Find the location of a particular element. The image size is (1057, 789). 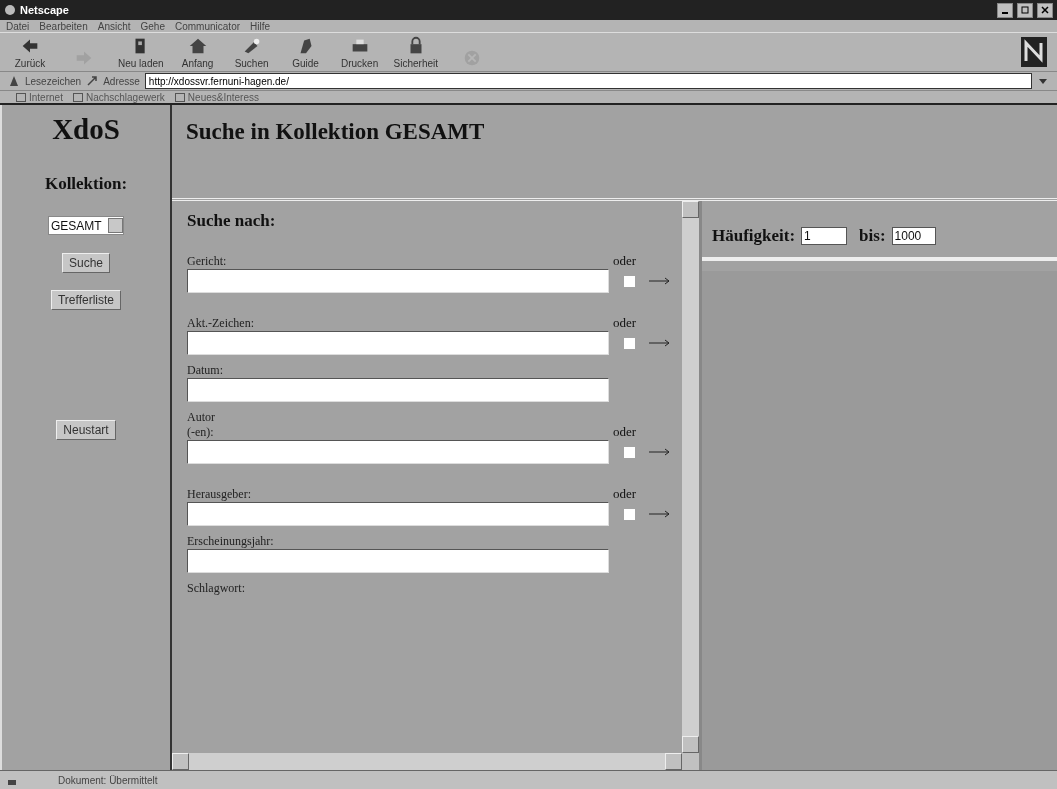

to-label: bis: is located at coordinates (872, 236).